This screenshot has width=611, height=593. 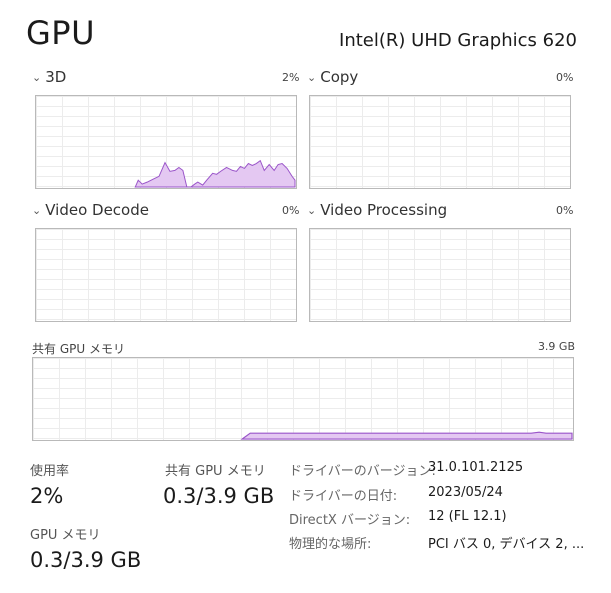 I want to click on engine-3d-usage-line, so click(x=215, y=173).